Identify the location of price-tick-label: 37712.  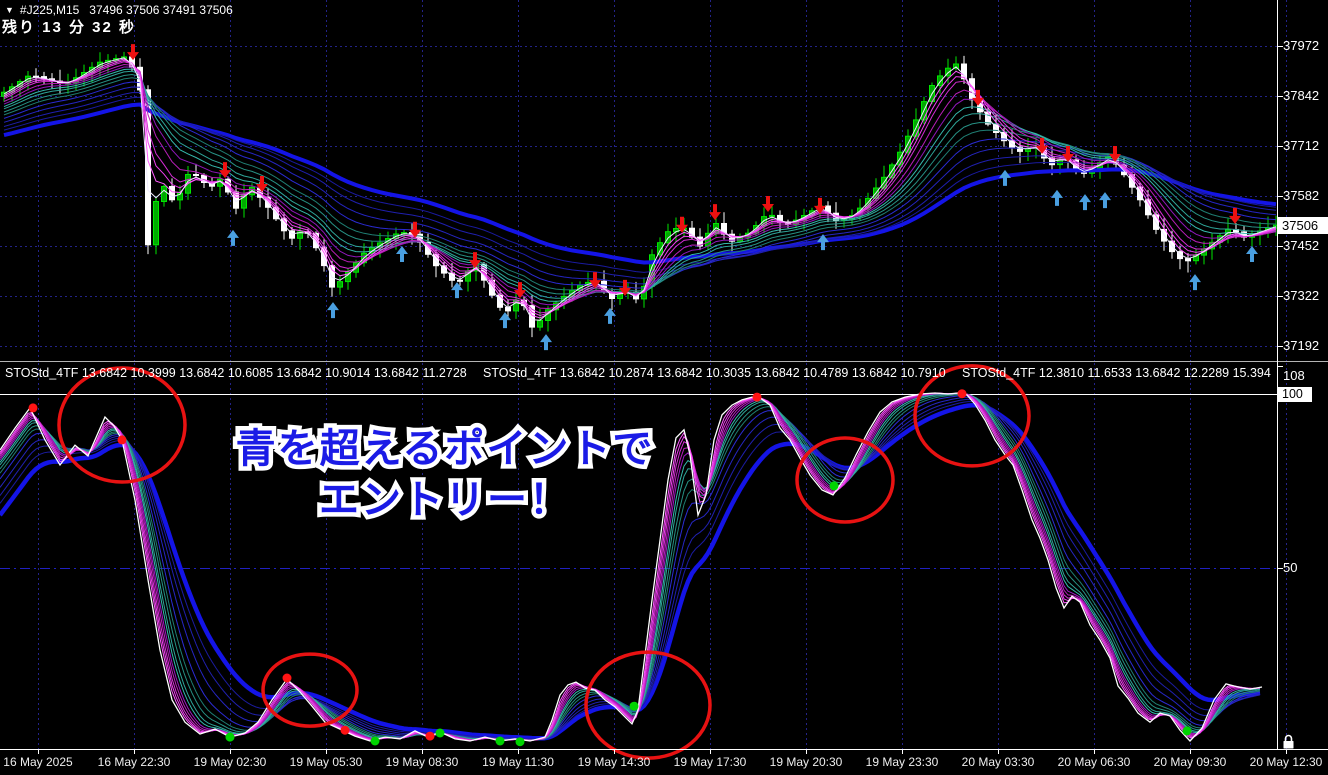
(1301, 145).